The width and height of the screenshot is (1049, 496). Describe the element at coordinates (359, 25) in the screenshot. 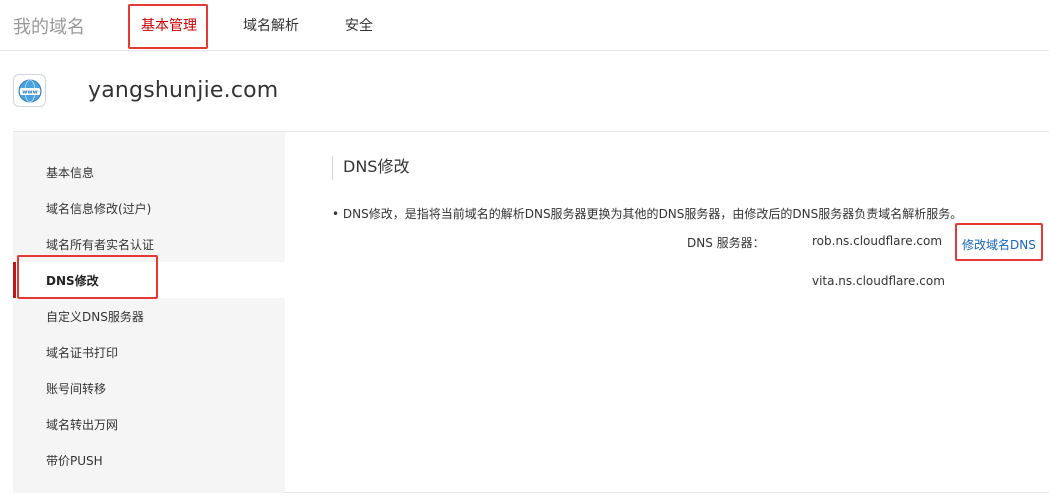

I see `tab-security: 安全` at that location.